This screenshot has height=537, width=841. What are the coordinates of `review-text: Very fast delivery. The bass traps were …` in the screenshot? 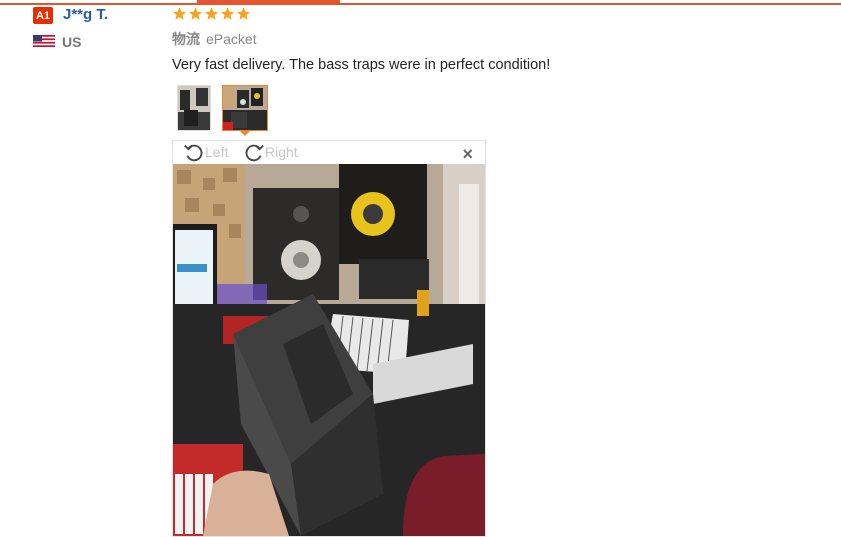 It's located at (361, 65).